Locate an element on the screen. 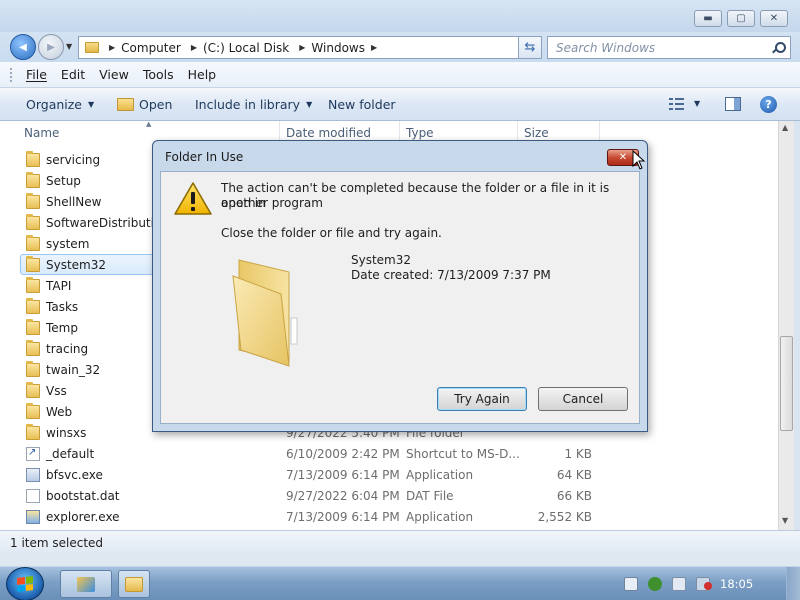  application-icon is located at coordinates (33, 475).